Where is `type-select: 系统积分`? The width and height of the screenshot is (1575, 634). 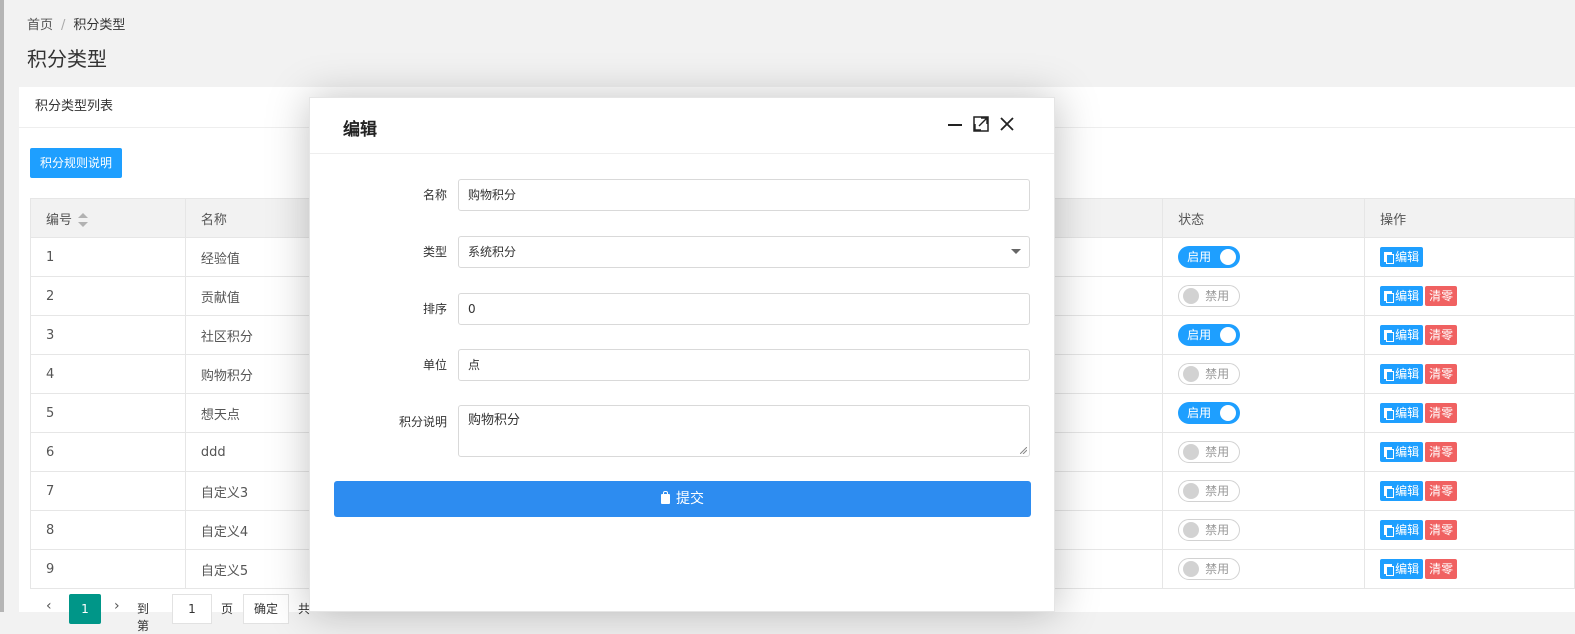 type-select: 系统积分 is located at coordinates (744, 252).